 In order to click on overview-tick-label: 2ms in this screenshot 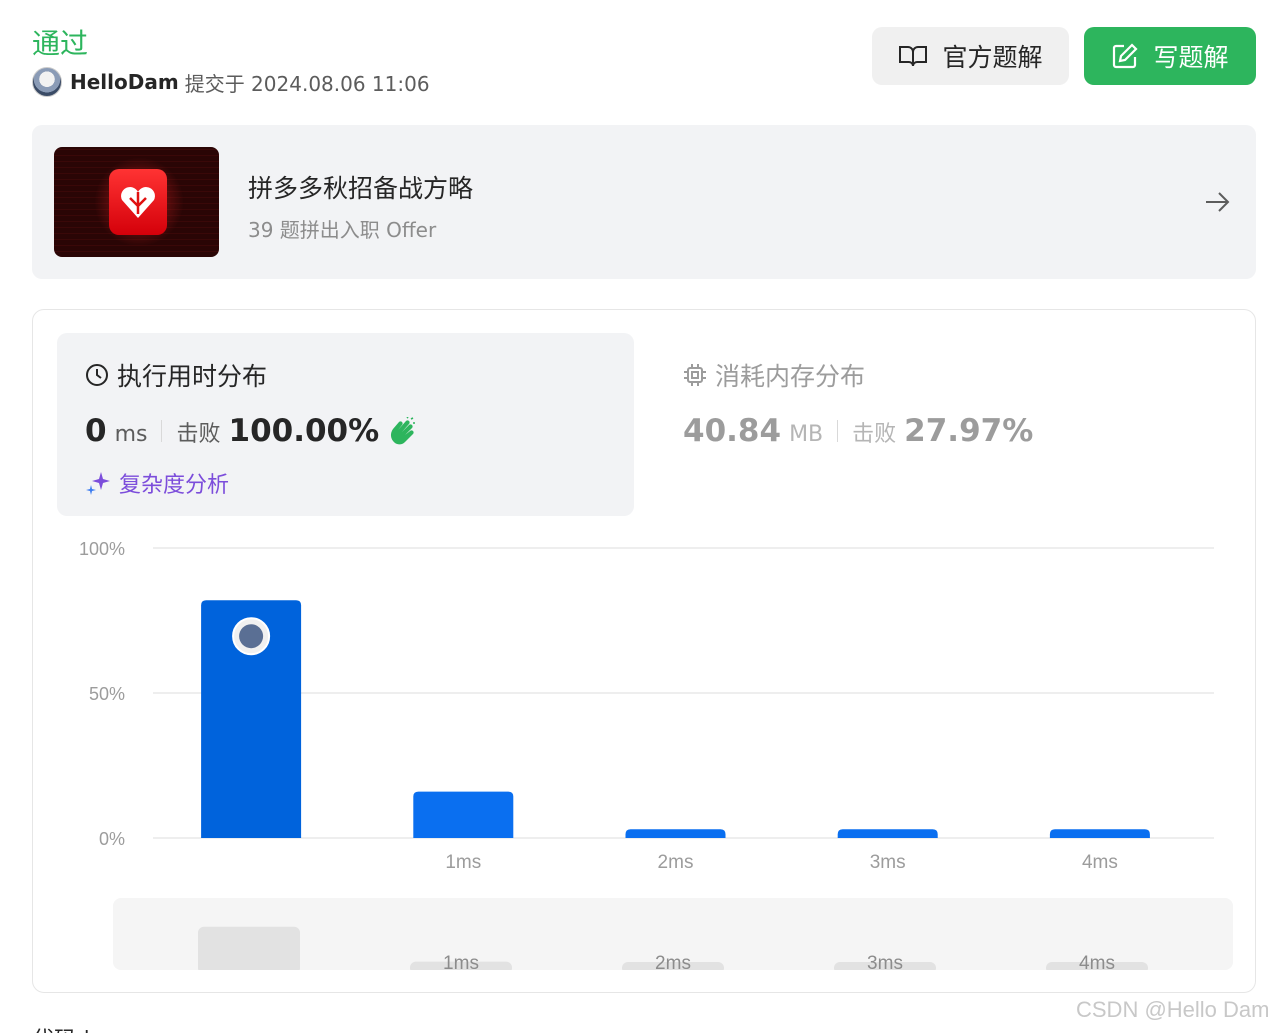, I will do `click(673, 961)`.